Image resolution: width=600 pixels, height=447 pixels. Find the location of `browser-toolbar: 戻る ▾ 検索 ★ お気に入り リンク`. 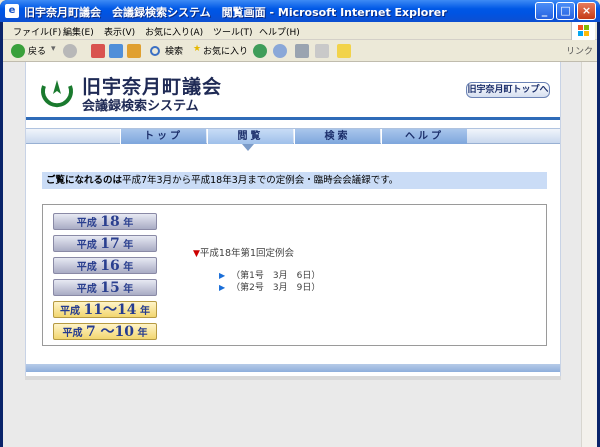

browser-toolbar: 戻る ▾ 検索 ★ お気に入り リンク is located at coordinates (300, 51).